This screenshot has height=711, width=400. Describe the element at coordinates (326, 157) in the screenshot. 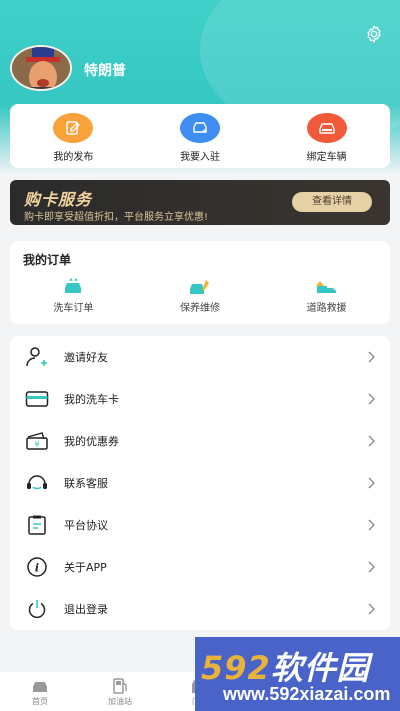

I see `quick-action-label: 绑定车辆` at that location.